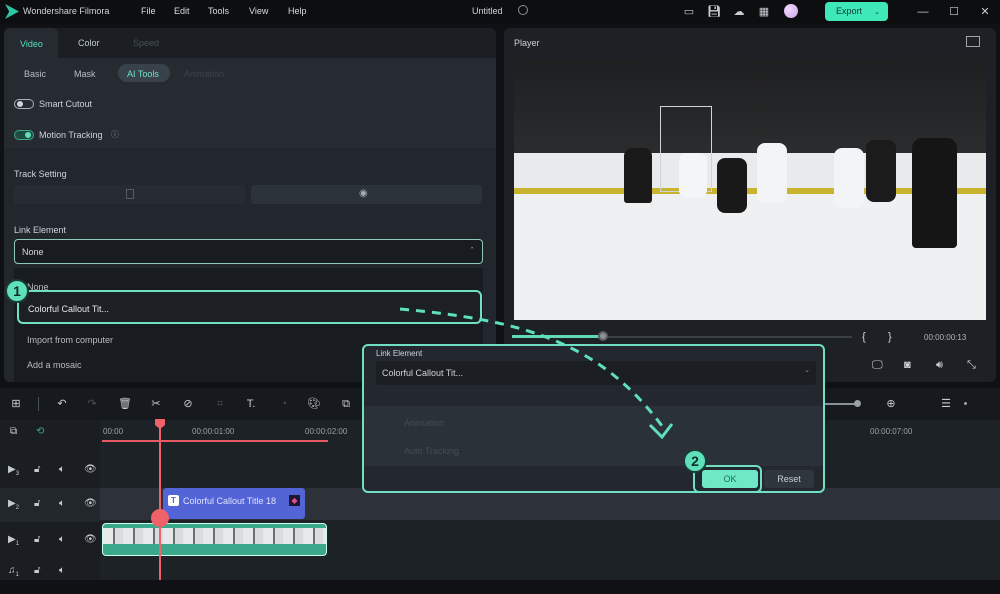  I want to click on annotation-arrow, so click(536, 373).